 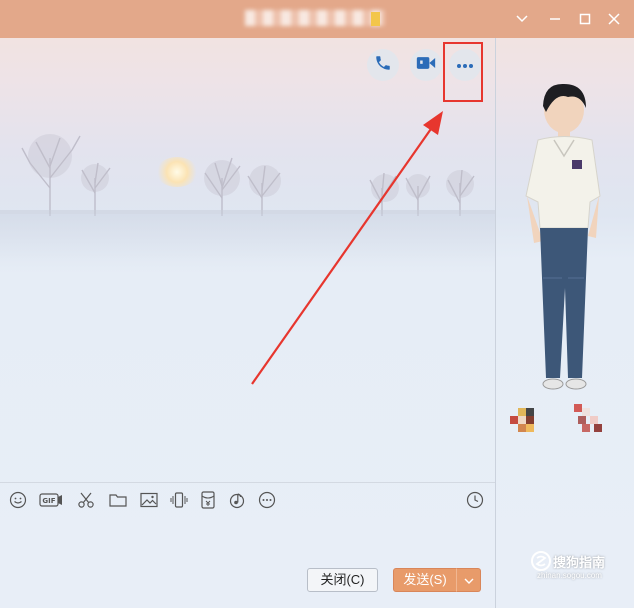 I want to click on contact-name-blurred, so click(x=315, y=18).